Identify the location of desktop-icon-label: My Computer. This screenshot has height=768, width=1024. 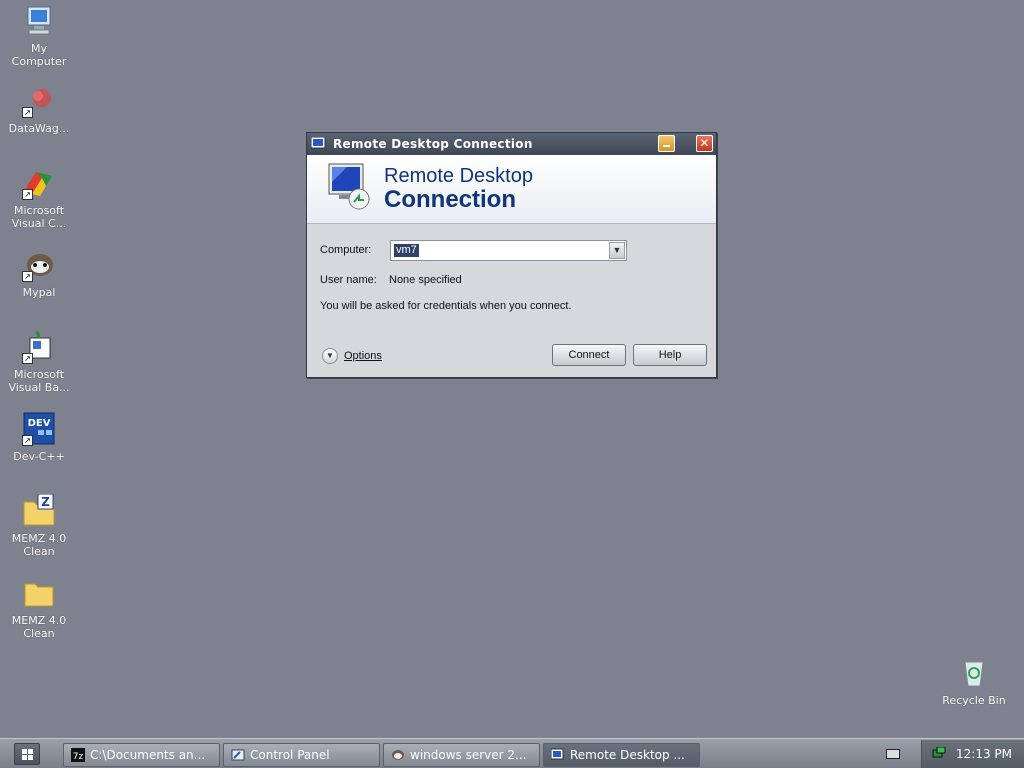
(39, 55).